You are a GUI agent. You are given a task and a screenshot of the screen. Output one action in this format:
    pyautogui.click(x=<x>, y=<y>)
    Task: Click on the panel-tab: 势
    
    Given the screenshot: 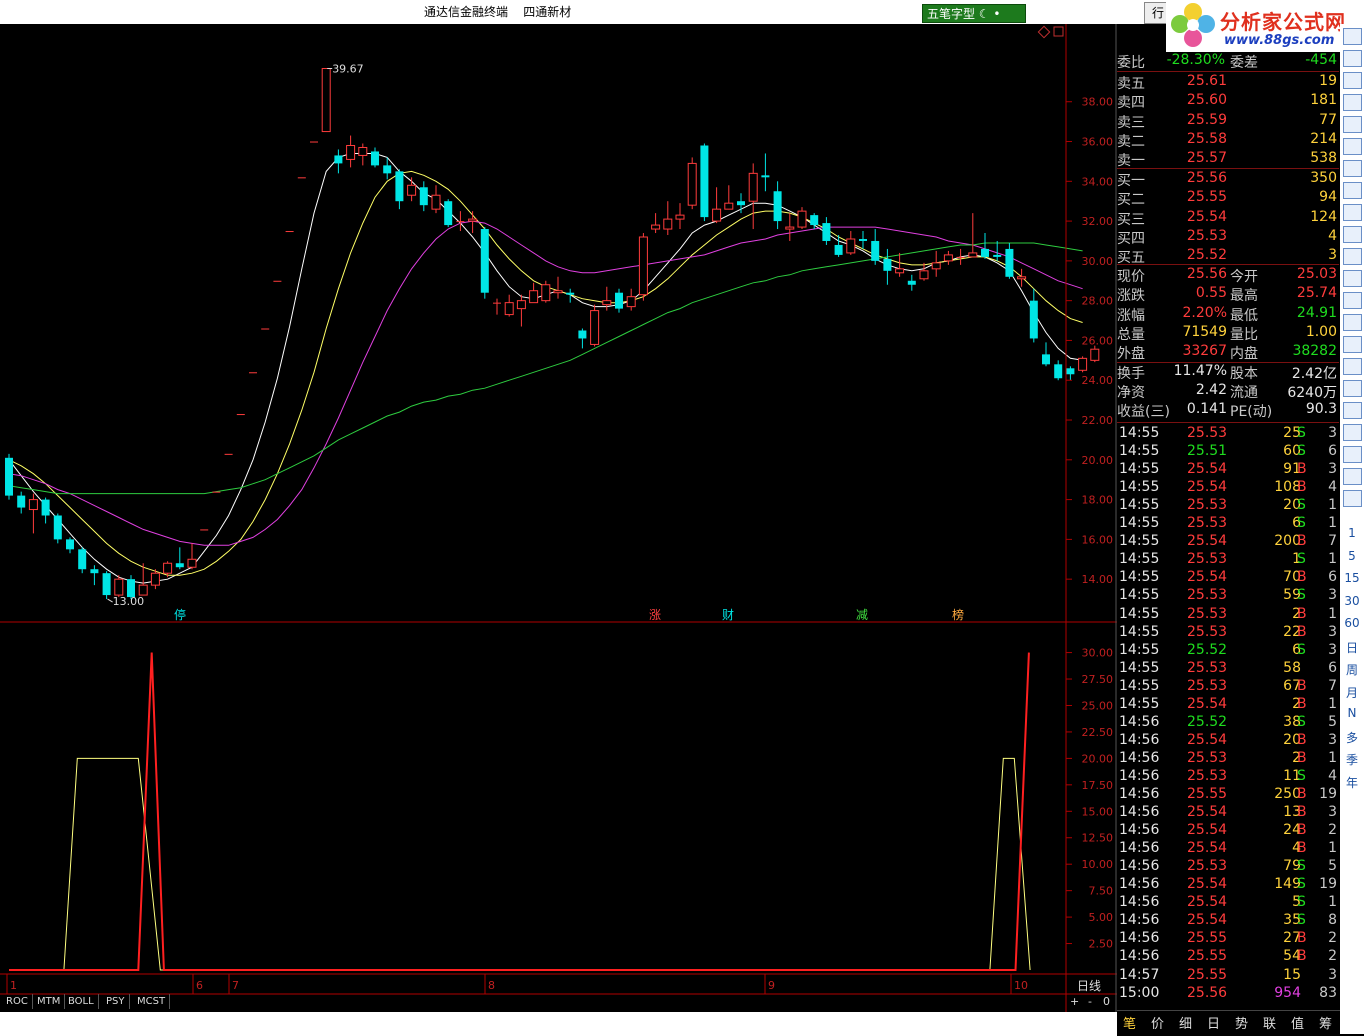 What is the action you would take?
    pyautogui.click(x=1241, y=1022)
    